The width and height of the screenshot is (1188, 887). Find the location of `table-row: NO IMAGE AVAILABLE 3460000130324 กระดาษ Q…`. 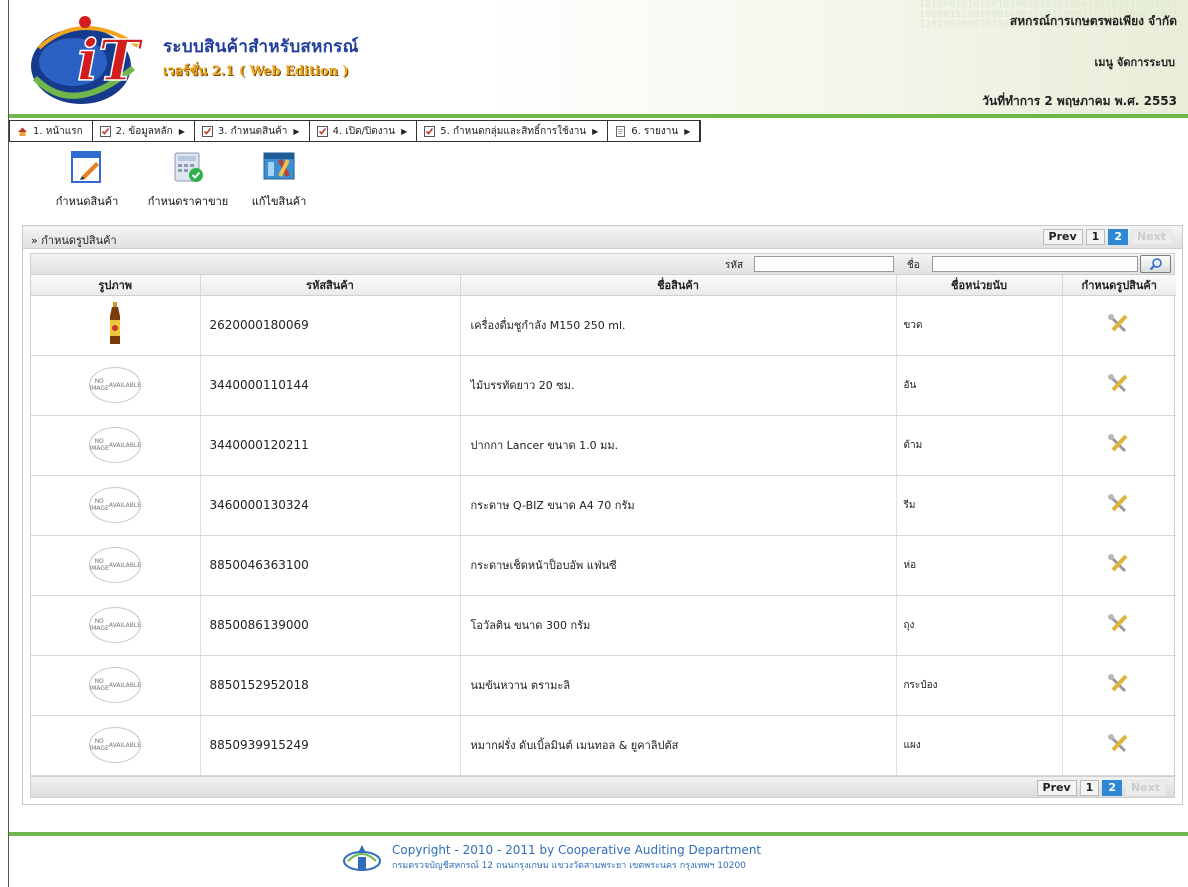

table-row: NO IMAGE AVAILABLE 3460000130324 กระดาษ Q… is located at coordinates (603, 505).